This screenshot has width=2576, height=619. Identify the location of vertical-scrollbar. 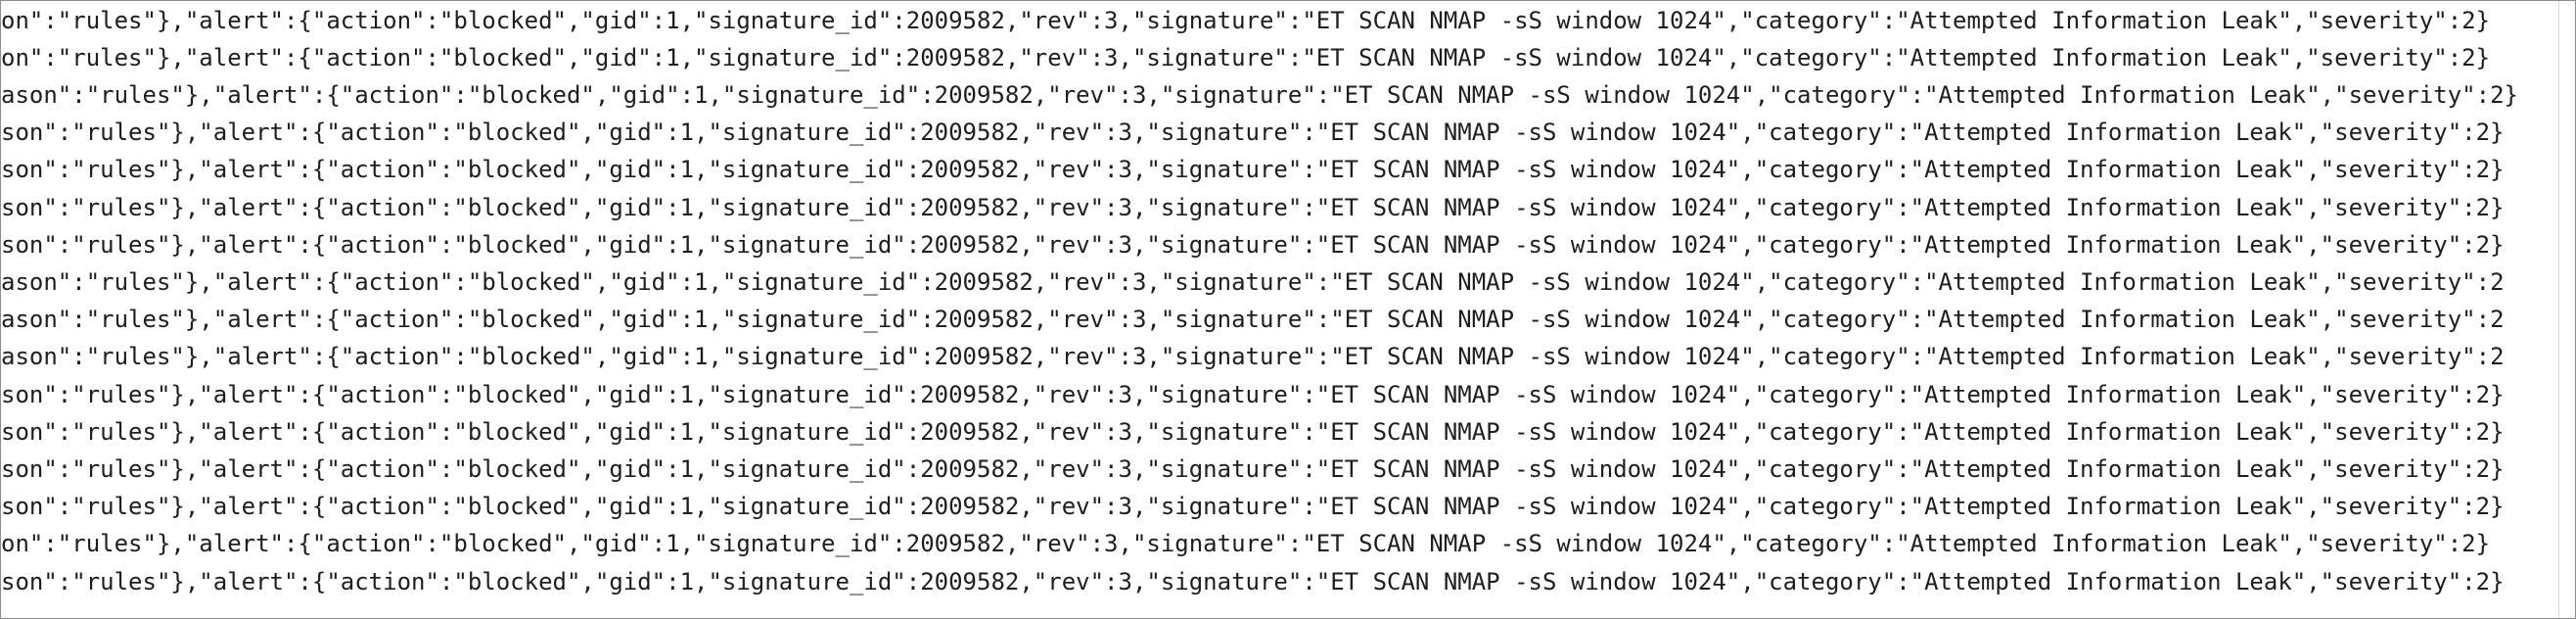
(2567, 309).